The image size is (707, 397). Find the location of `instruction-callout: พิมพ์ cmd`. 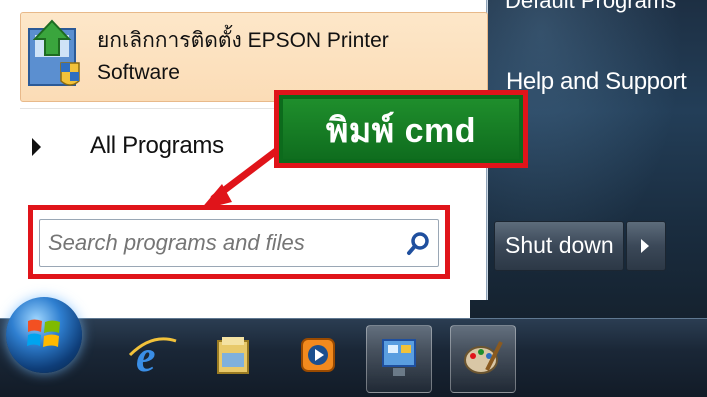

instruction-callout: พิมพ์ cmd is located at coordinates (401, 129).